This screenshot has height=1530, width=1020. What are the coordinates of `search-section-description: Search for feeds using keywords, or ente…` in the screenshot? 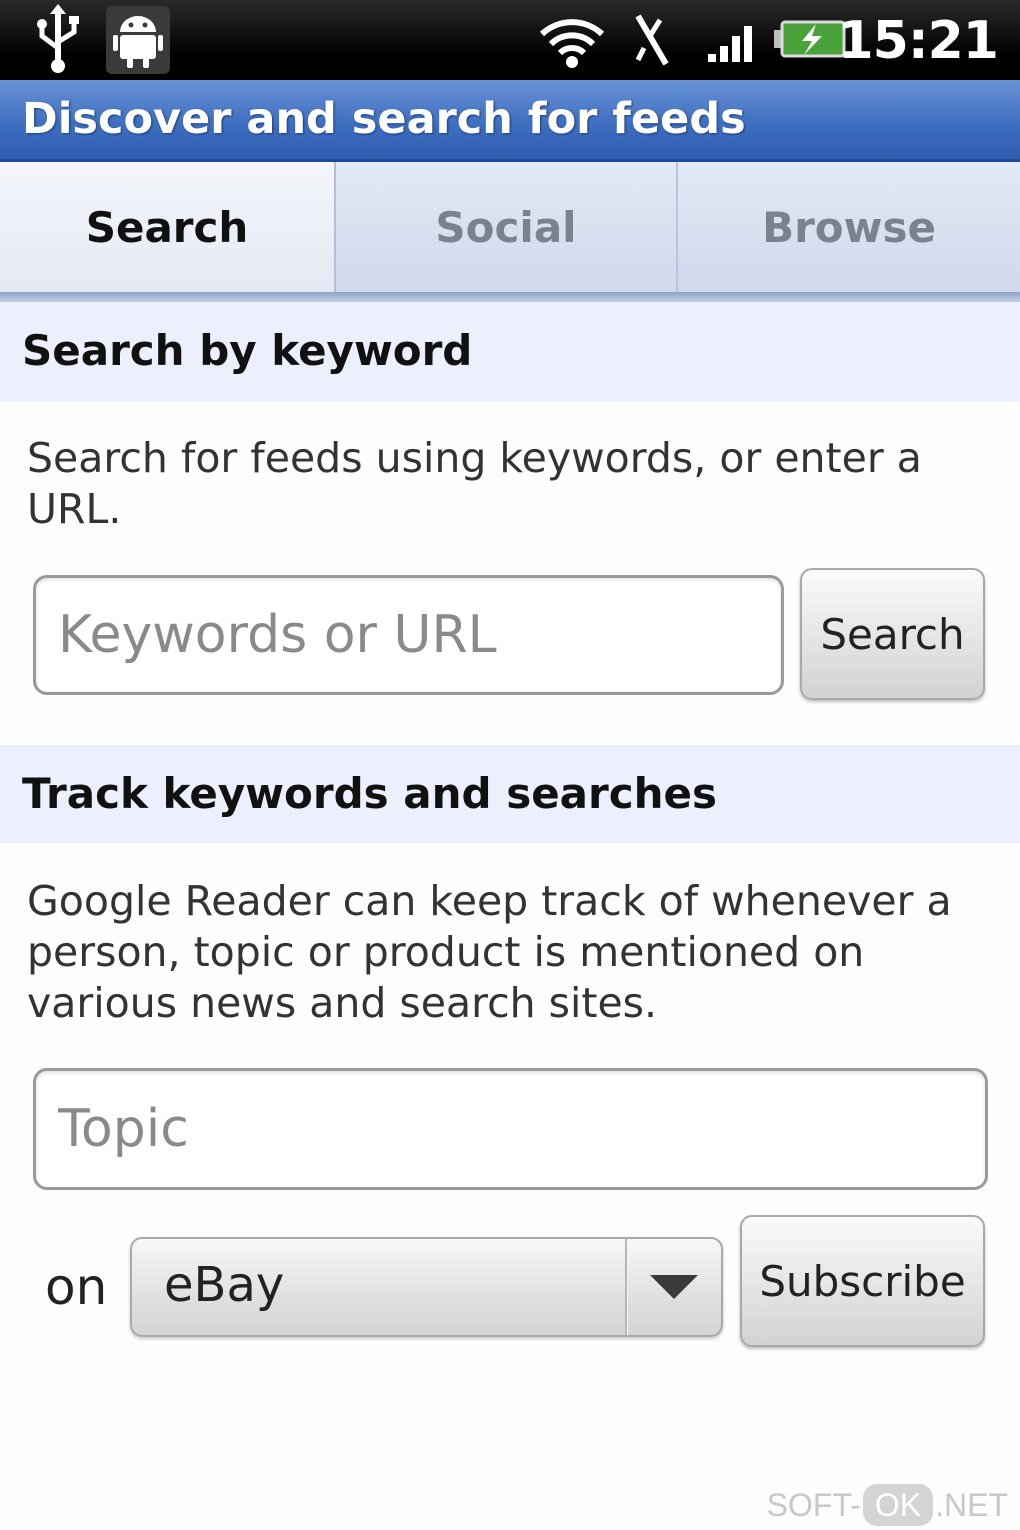 It's located at (474, 483).